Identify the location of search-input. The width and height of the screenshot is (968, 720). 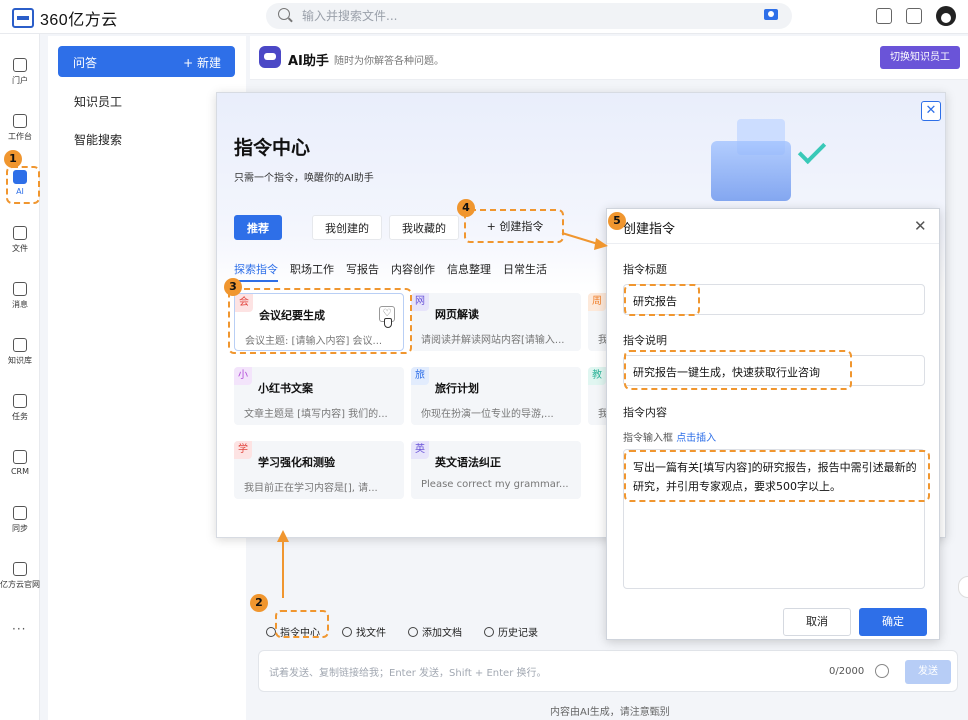
(522, 16).